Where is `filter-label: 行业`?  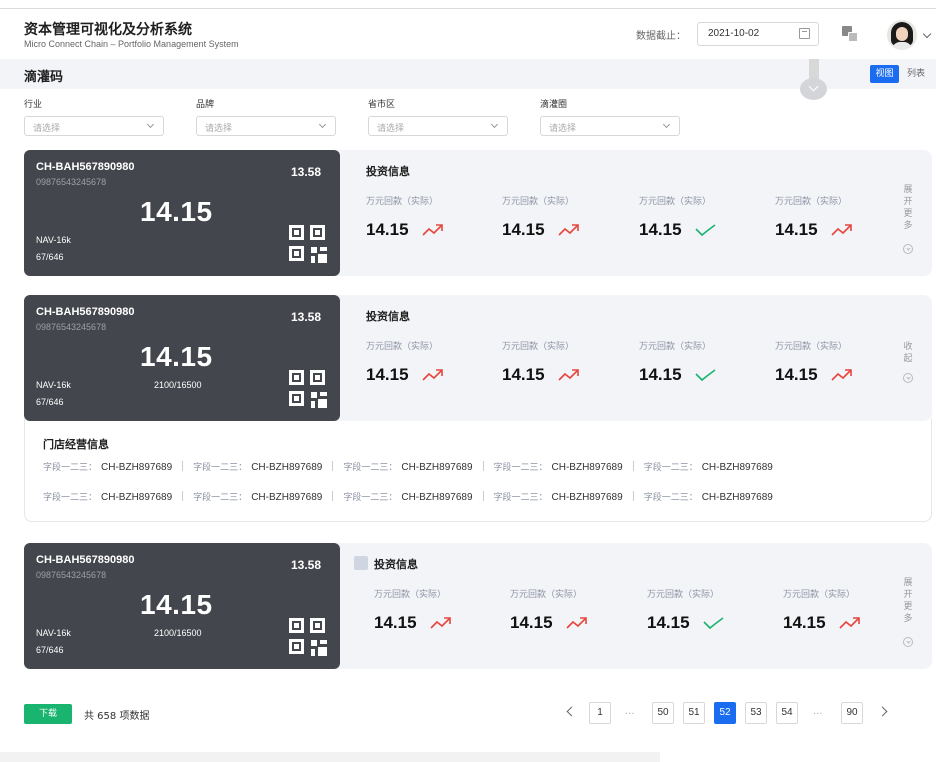
filter-label: 行业 is located at coordinates (33, 105).